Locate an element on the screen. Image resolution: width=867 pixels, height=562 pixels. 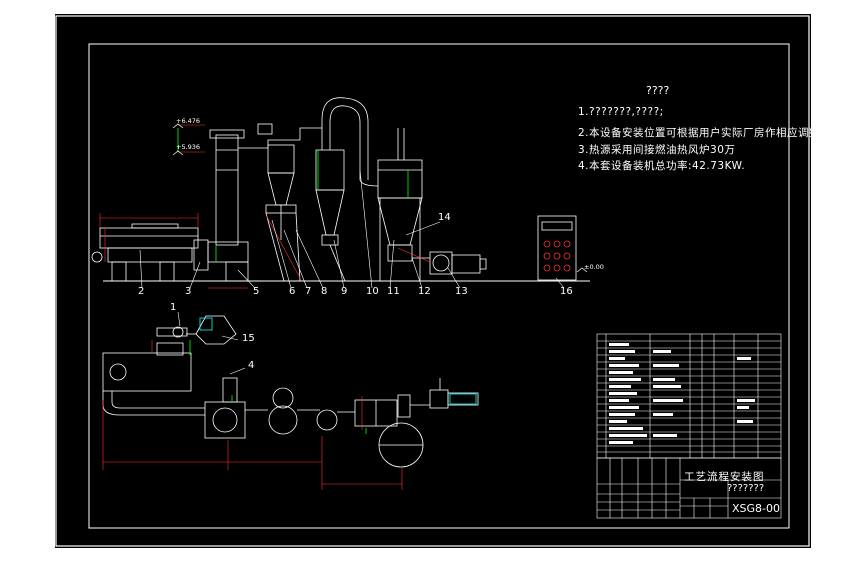
note-line-3: 3.热源采用间接燃油热风炉30万 is located at coordinates (657, 150).